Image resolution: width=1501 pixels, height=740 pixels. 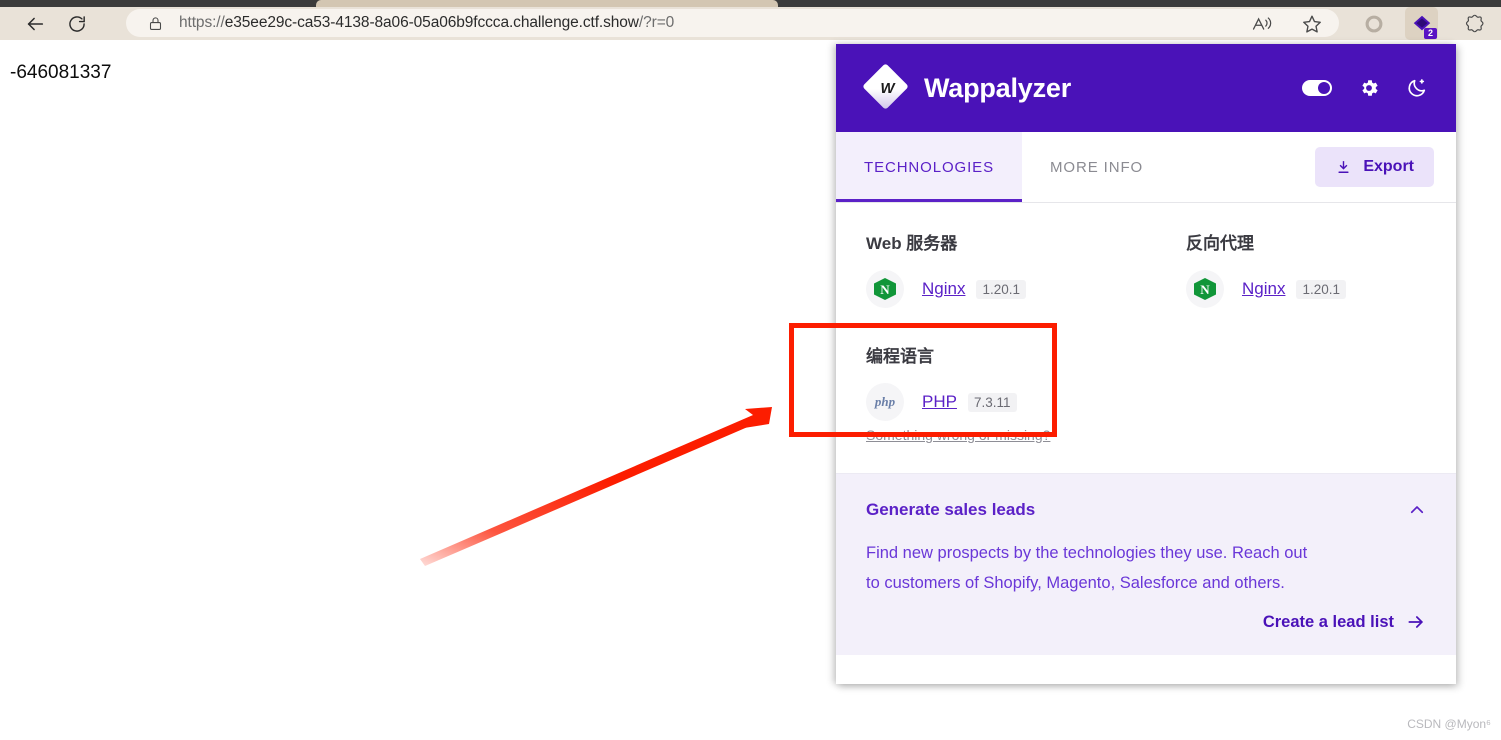 I want to click on arrow-left-icon, so click(x=35, y=23).